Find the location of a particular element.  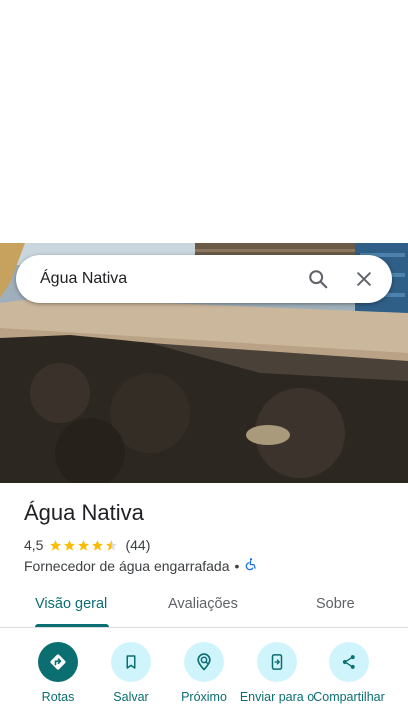

save-button: Salvar is located at coordinates (131, 673).